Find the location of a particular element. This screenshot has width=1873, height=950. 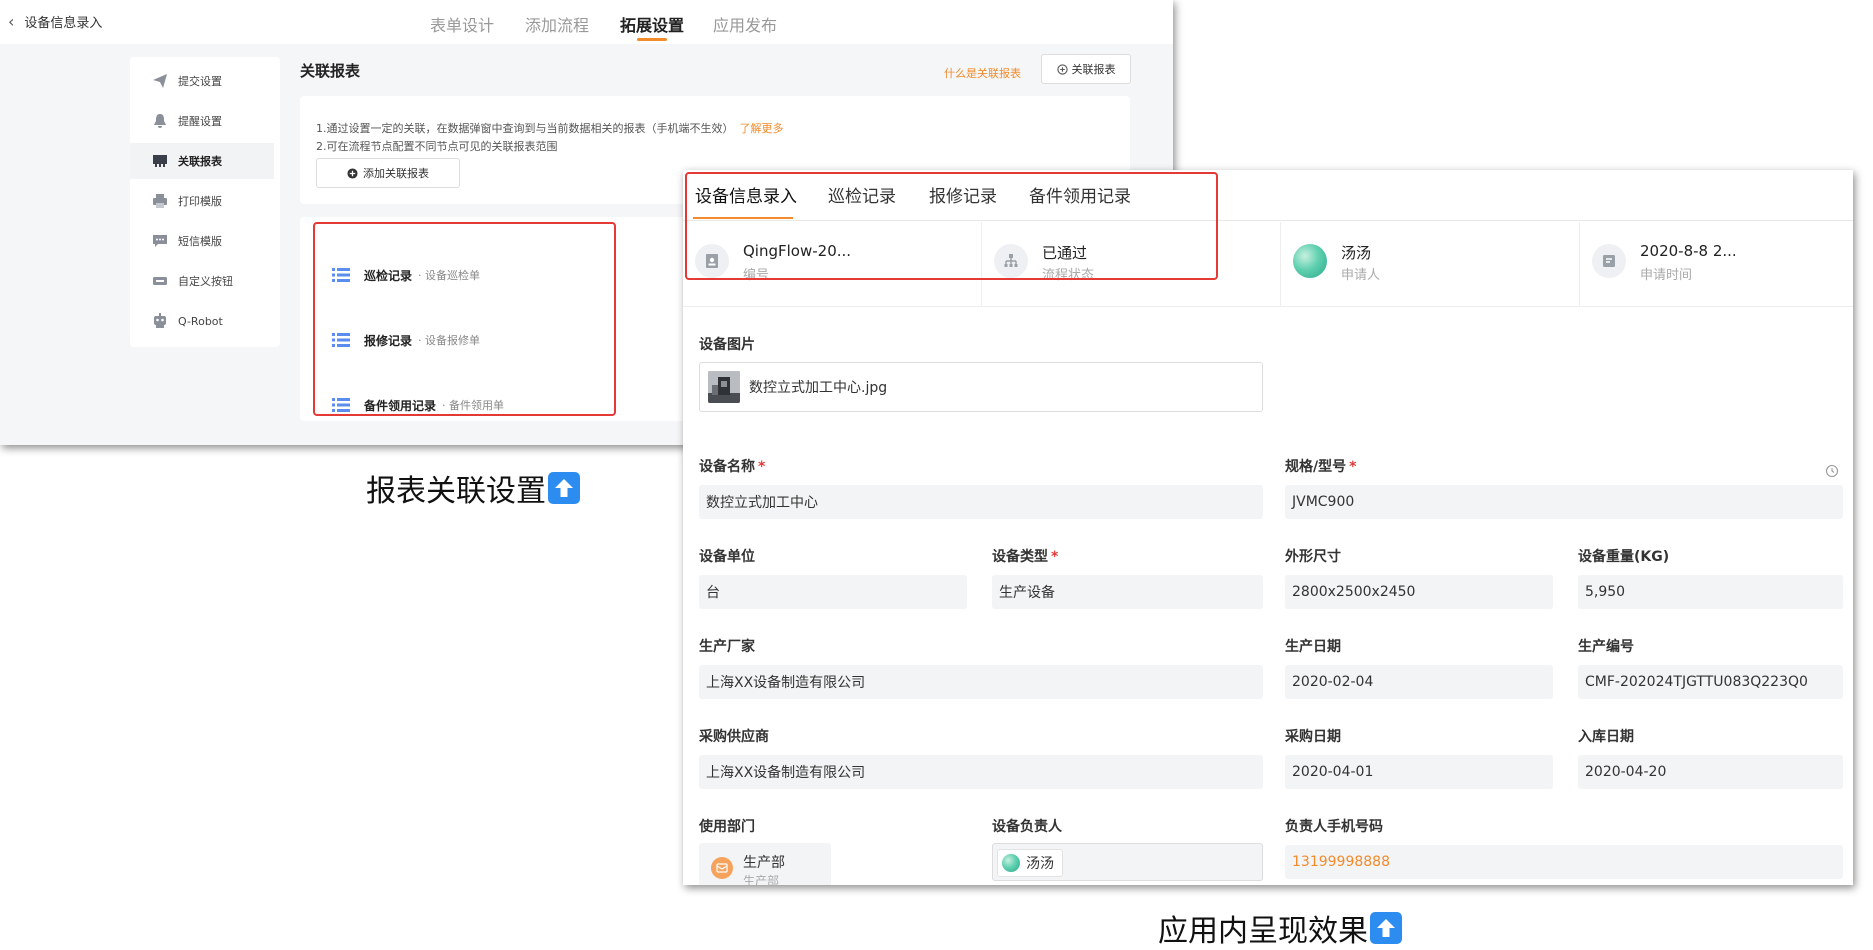

what-is-linked-report-link: 什么是关联报表 is located at coordinates (982, 73).